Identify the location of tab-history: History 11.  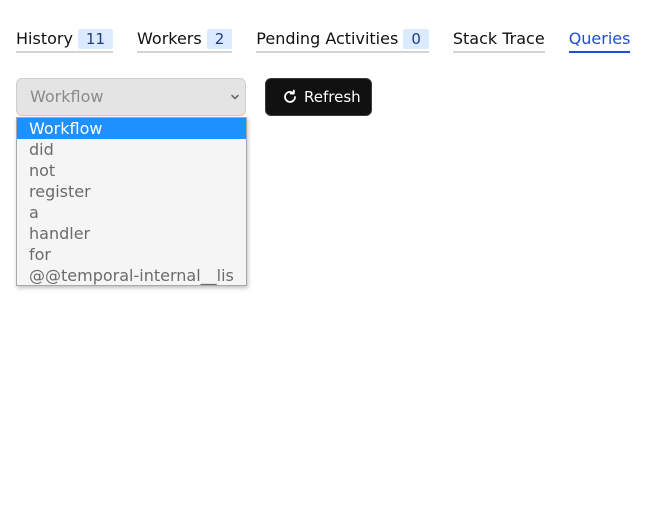
(65, 40).